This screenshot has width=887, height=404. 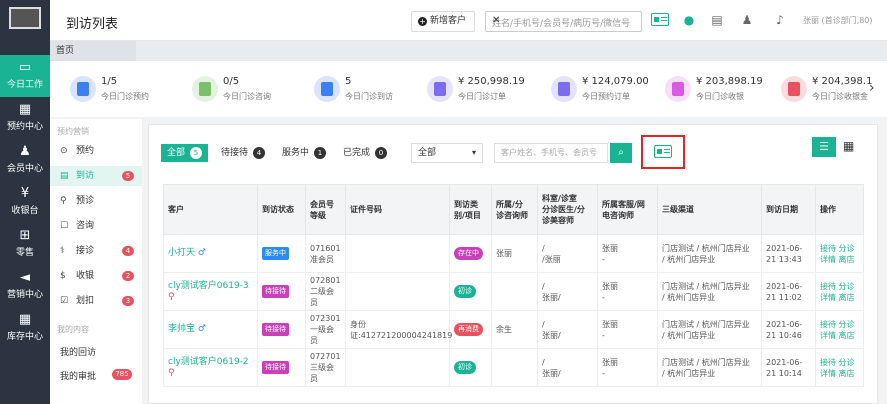 I want to click on stat-label: 今日门诊到访, so click(x=369, y=96).